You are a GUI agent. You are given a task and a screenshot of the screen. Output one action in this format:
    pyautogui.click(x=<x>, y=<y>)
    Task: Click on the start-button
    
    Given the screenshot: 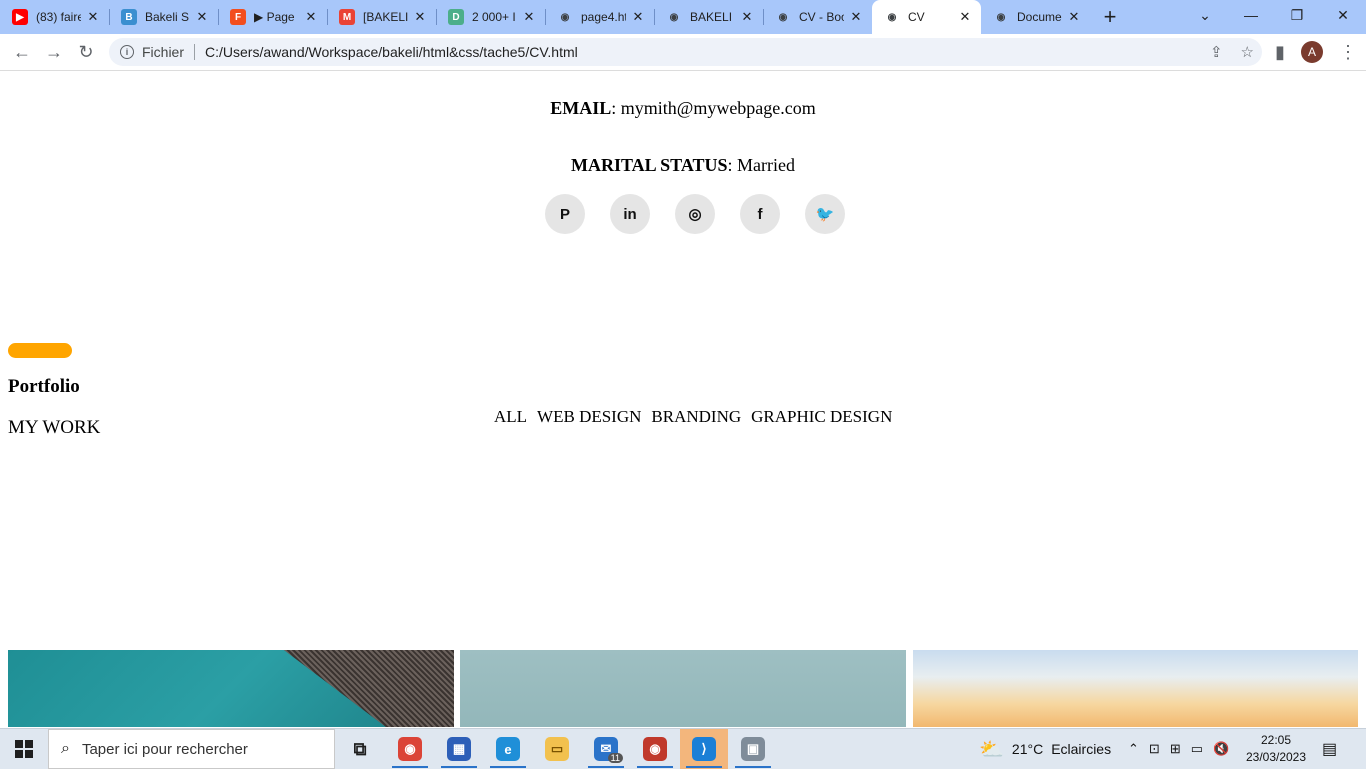 What is the action you would take?
    pyautogui.click(x=24, y=749)
    